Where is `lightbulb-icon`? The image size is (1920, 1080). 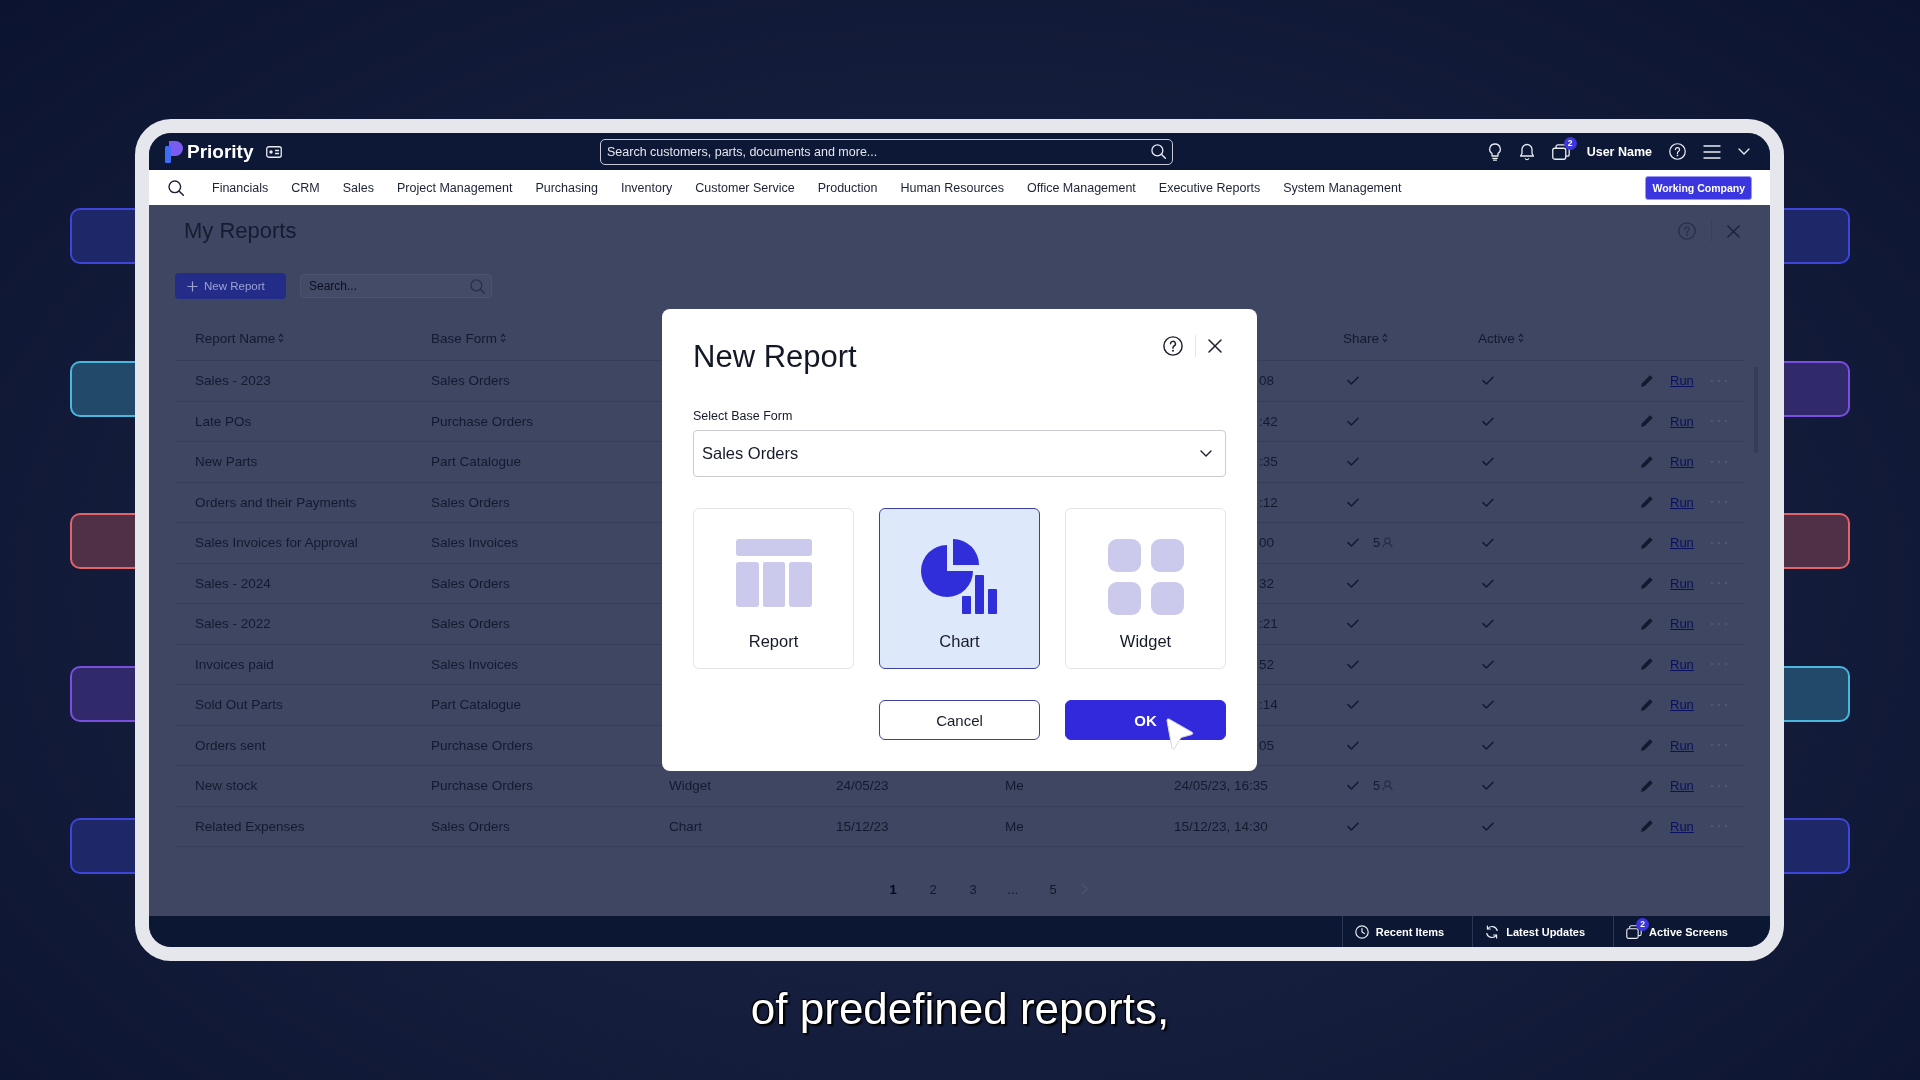
lightbulb-icon is located at coordinates (1494, 151).